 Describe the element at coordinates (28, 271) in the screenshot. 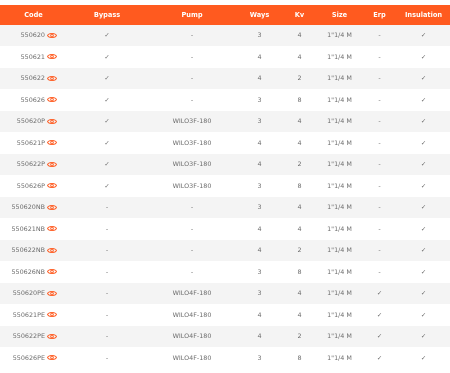

I see `code-text: 550626NB` at that location.